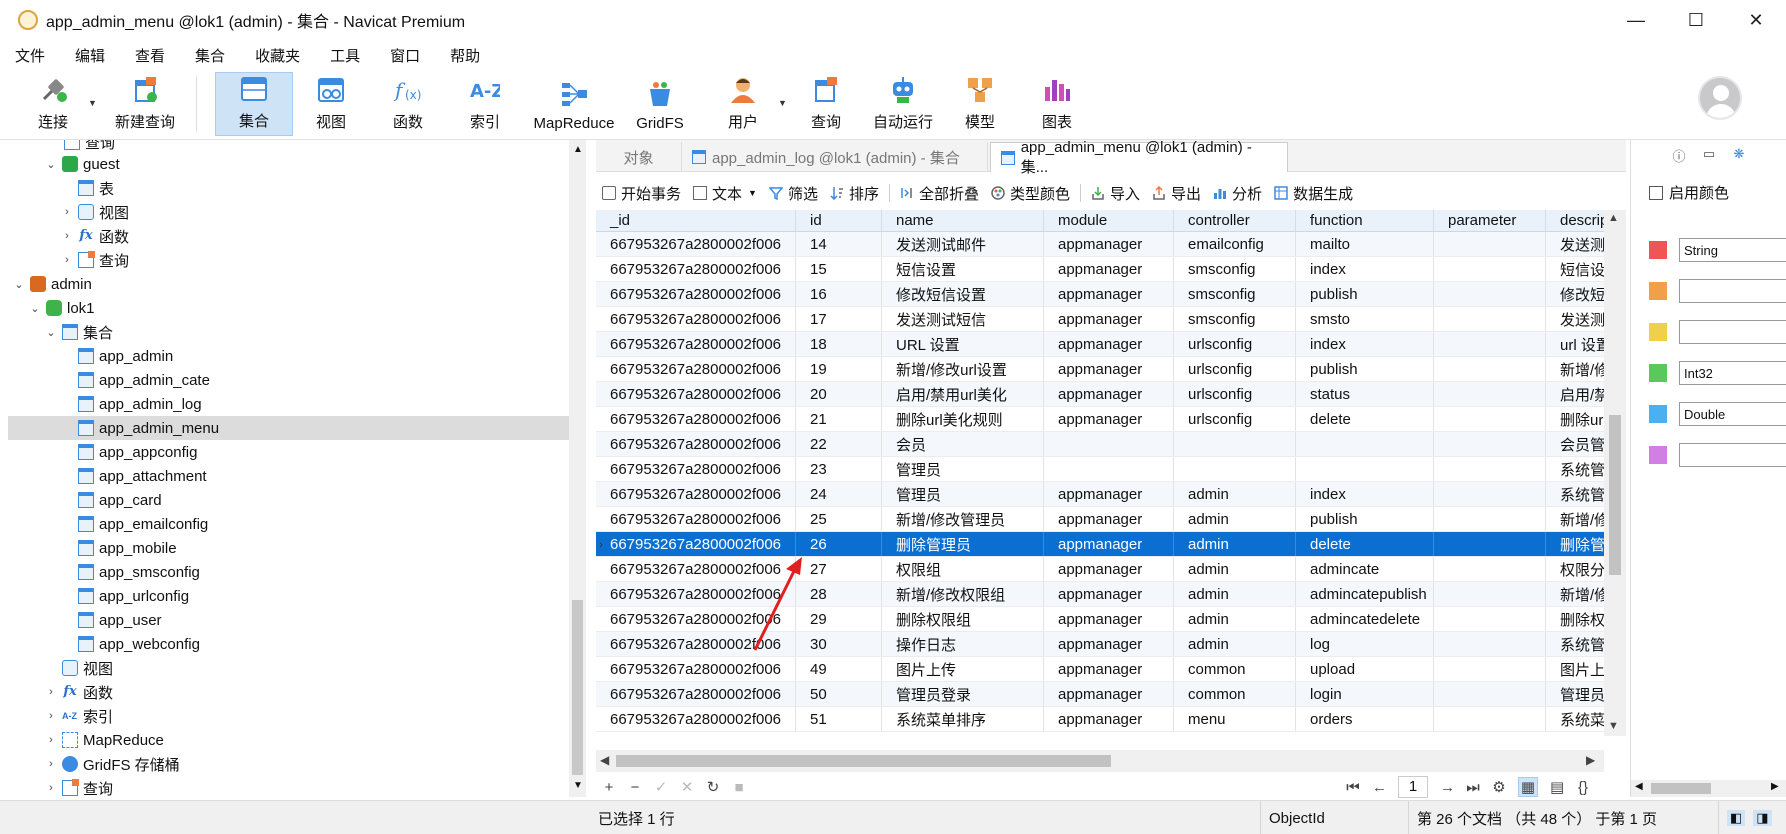 The width and height of the screenshot is (1786, 834). I want to click on table-cell: 删除权限组, so click(963, 619).